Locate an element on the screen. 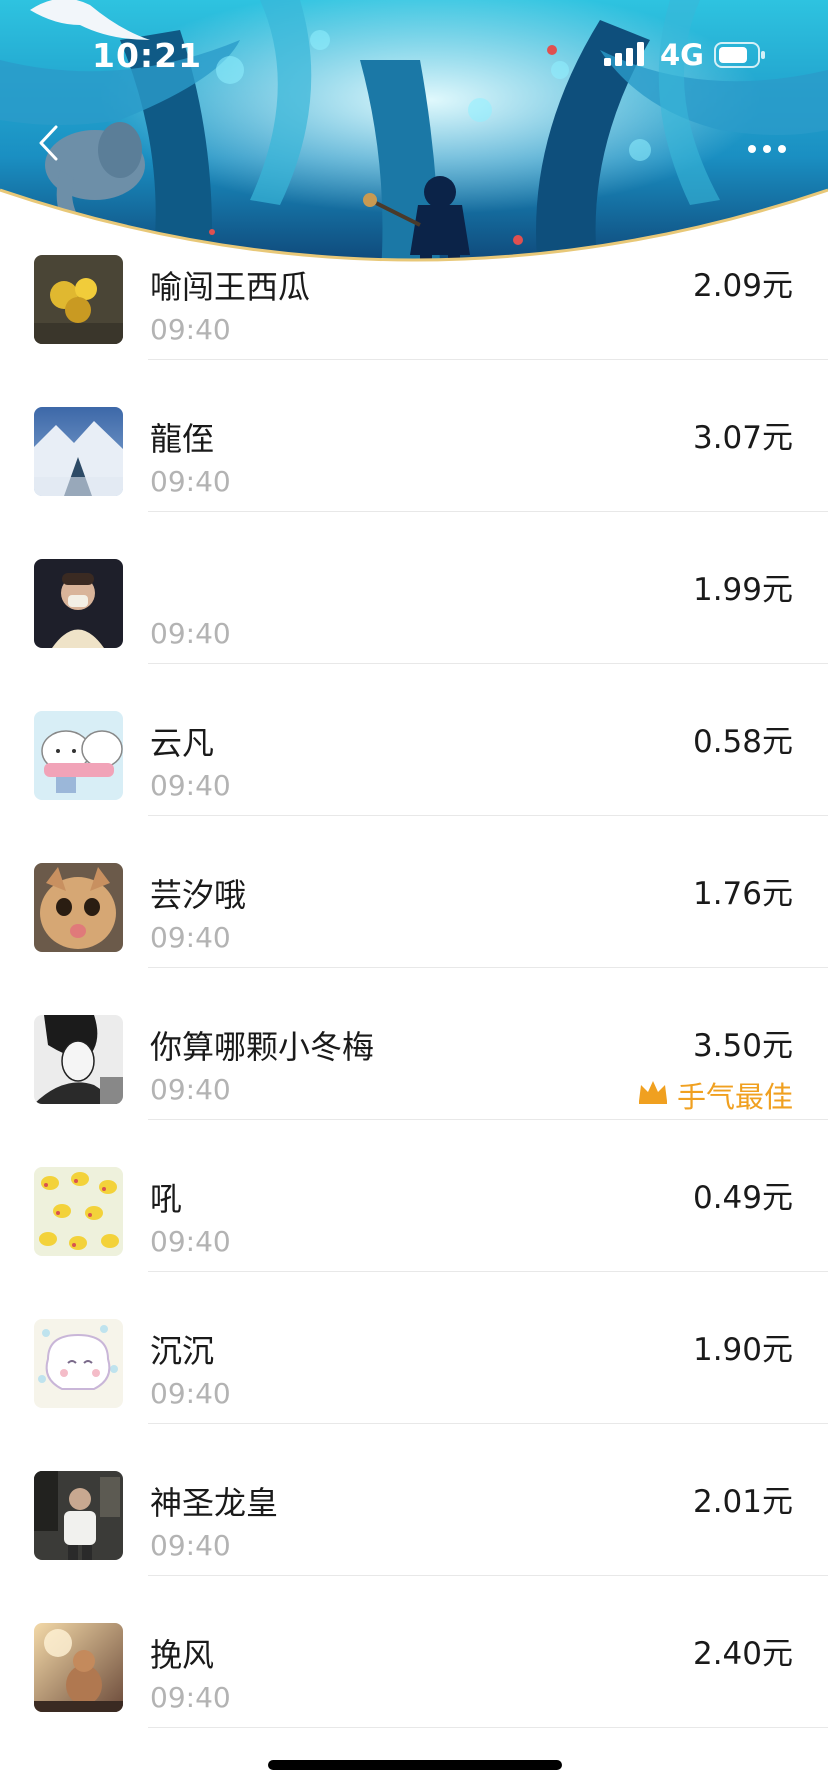  divider is located at coordinates (488, 1727).